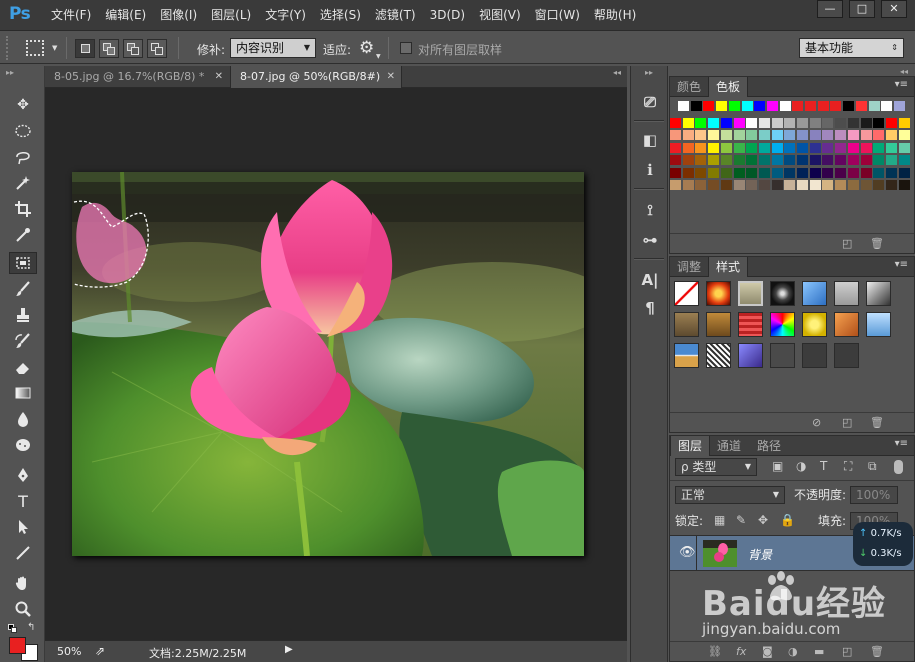 The width and height of the screenshot is (915, 662). Describe the element at coordinates (289, 649) in the screenshot. I see `play-arrow-icon: ▶` at that location.